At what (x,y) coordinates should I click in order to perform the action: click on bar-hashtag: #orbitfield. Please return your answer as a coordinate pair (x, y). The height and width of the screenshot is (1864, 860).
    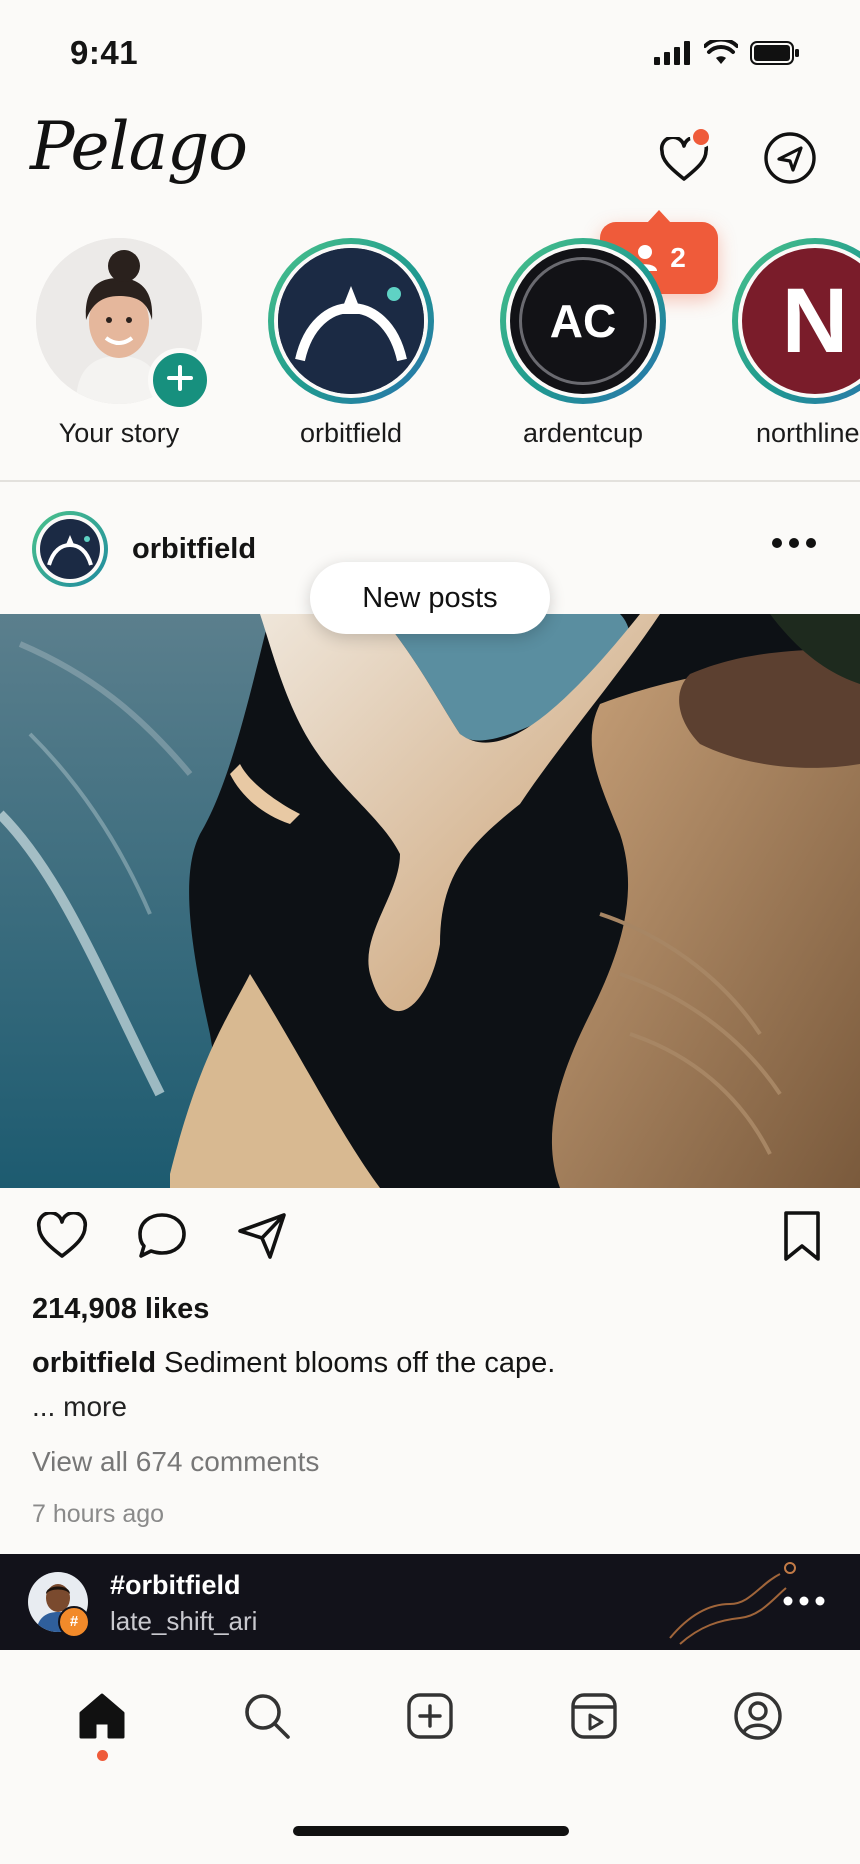
    Looking at the image, I should click on (175, 1585).